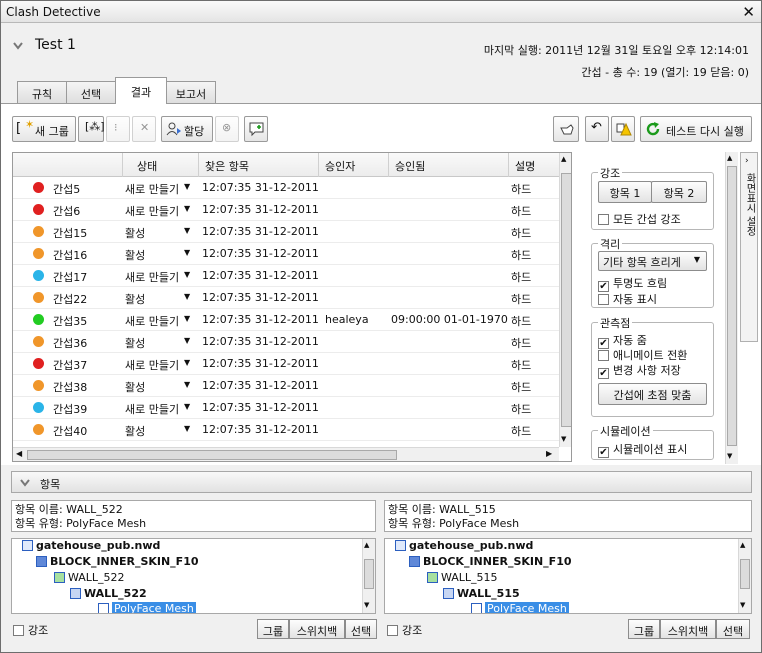  Describe the element at coordinates (317, 629) in the screenshot. I see `item1-switchback-button: 스위치백` at that location.